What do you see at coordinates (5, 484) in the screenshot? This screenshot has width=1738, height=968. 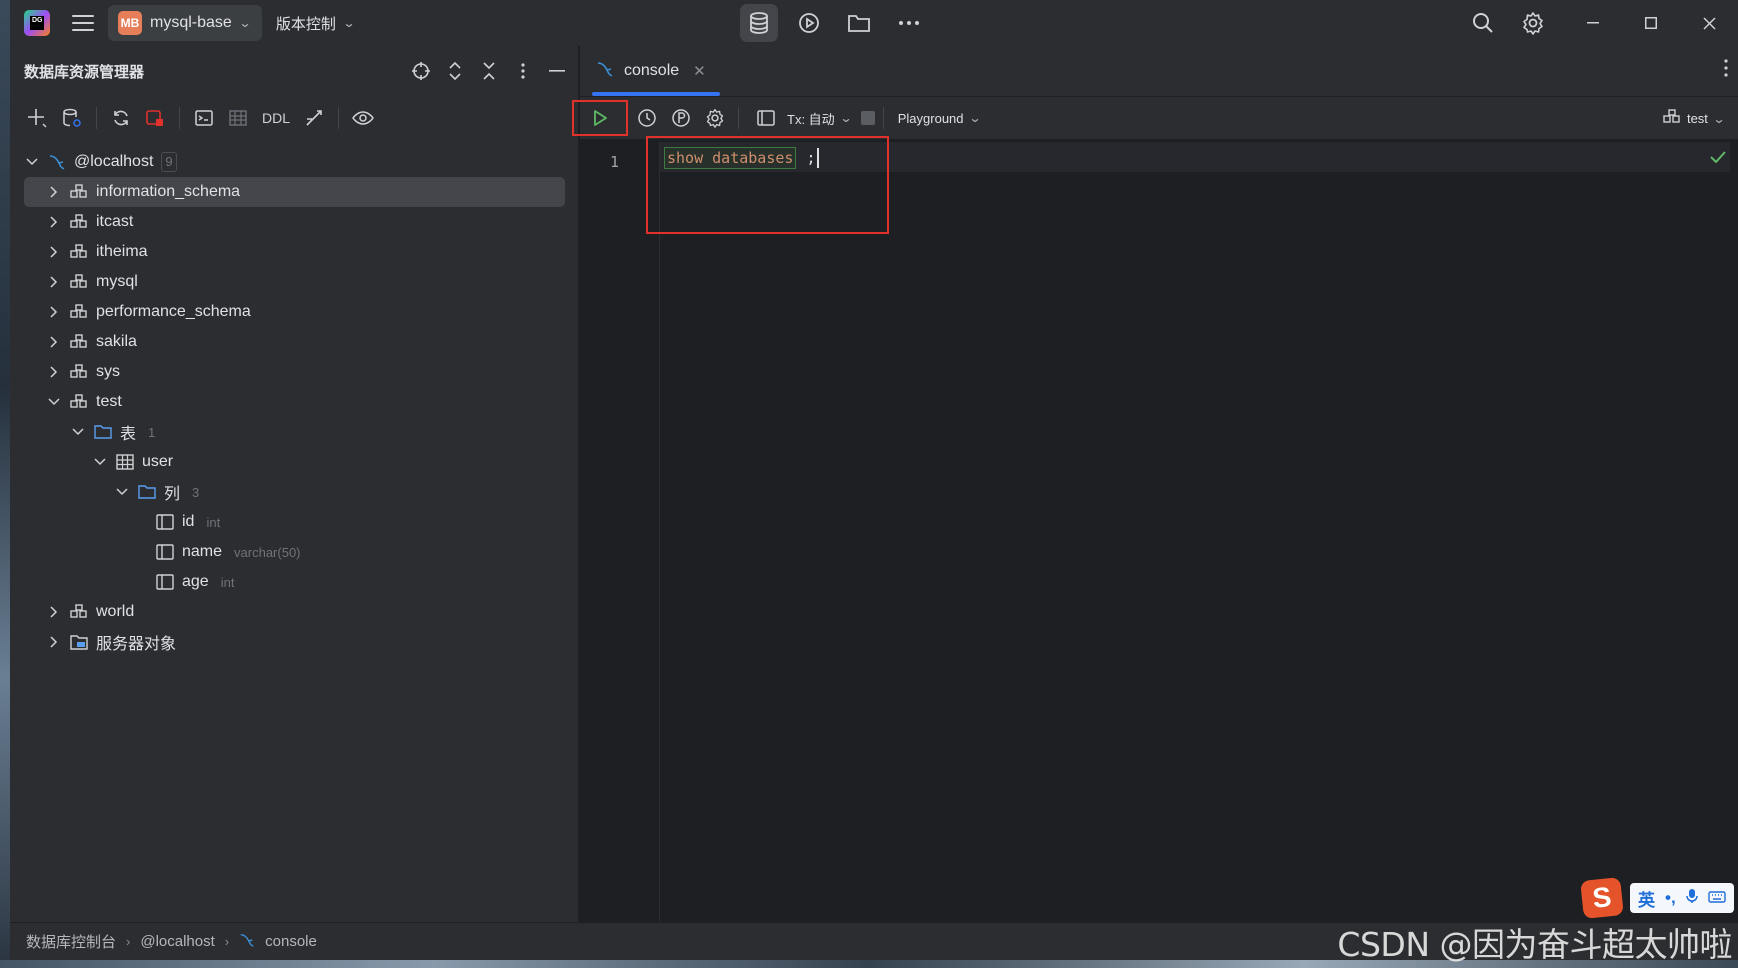 I see `desktop-background` at bounding box center [5, 484].